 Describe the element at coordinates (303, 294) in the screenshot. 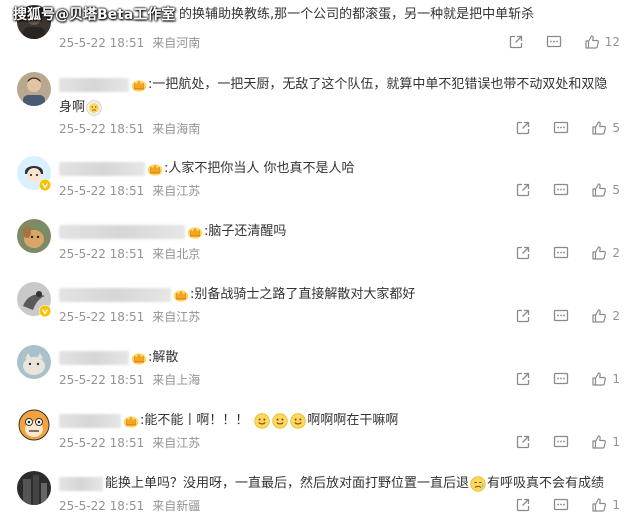

I see `comment-text: :别备战骑士之路了直接解散对大家都好` at that location.